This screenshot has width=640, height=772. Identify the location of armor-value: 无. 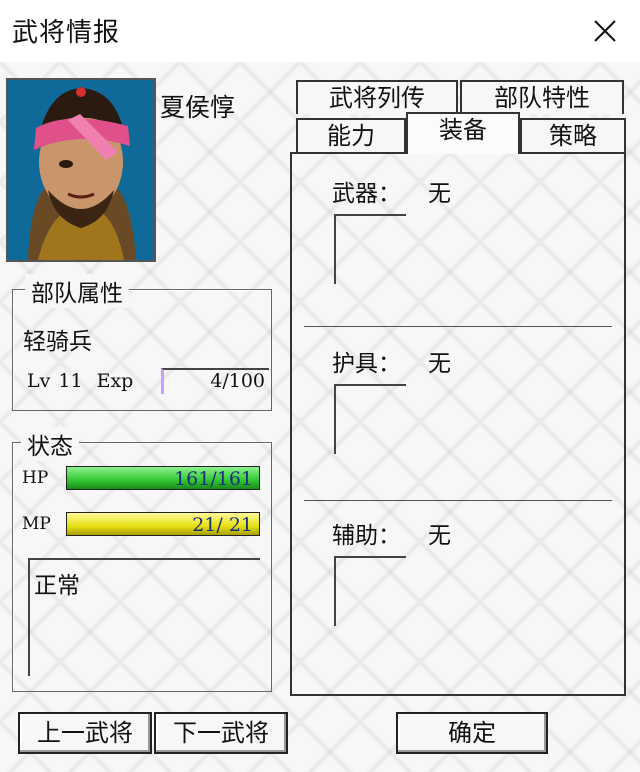
(439, 364).